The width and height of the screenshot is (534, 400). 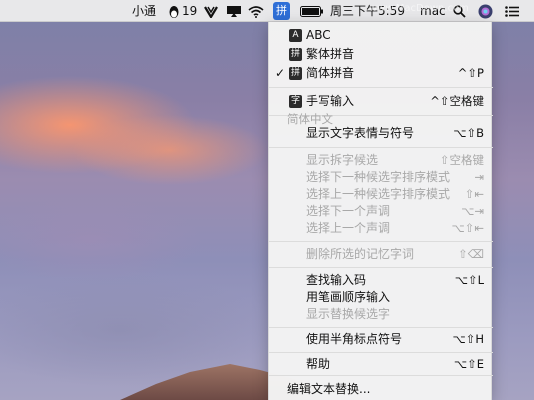 I want to click on menu-item-abc: A ABC, so click(x=381, y=35).